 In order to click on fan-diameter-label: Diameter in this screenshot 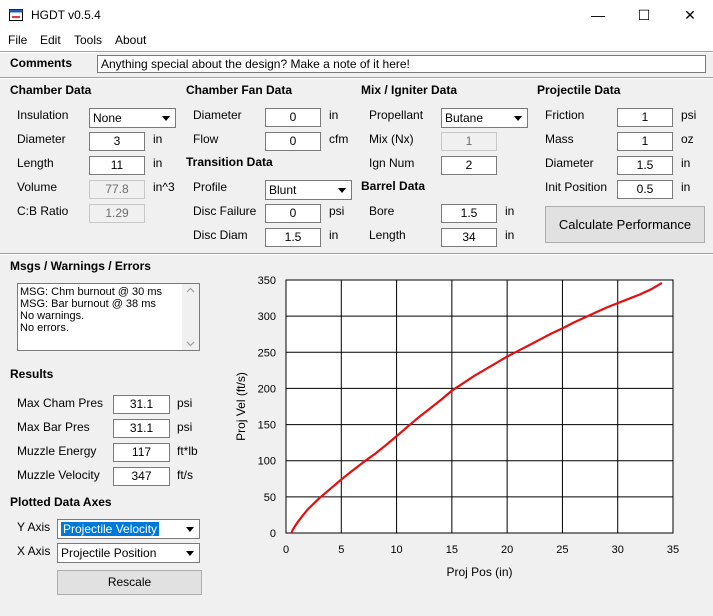, I will do `click(217, 115)`.